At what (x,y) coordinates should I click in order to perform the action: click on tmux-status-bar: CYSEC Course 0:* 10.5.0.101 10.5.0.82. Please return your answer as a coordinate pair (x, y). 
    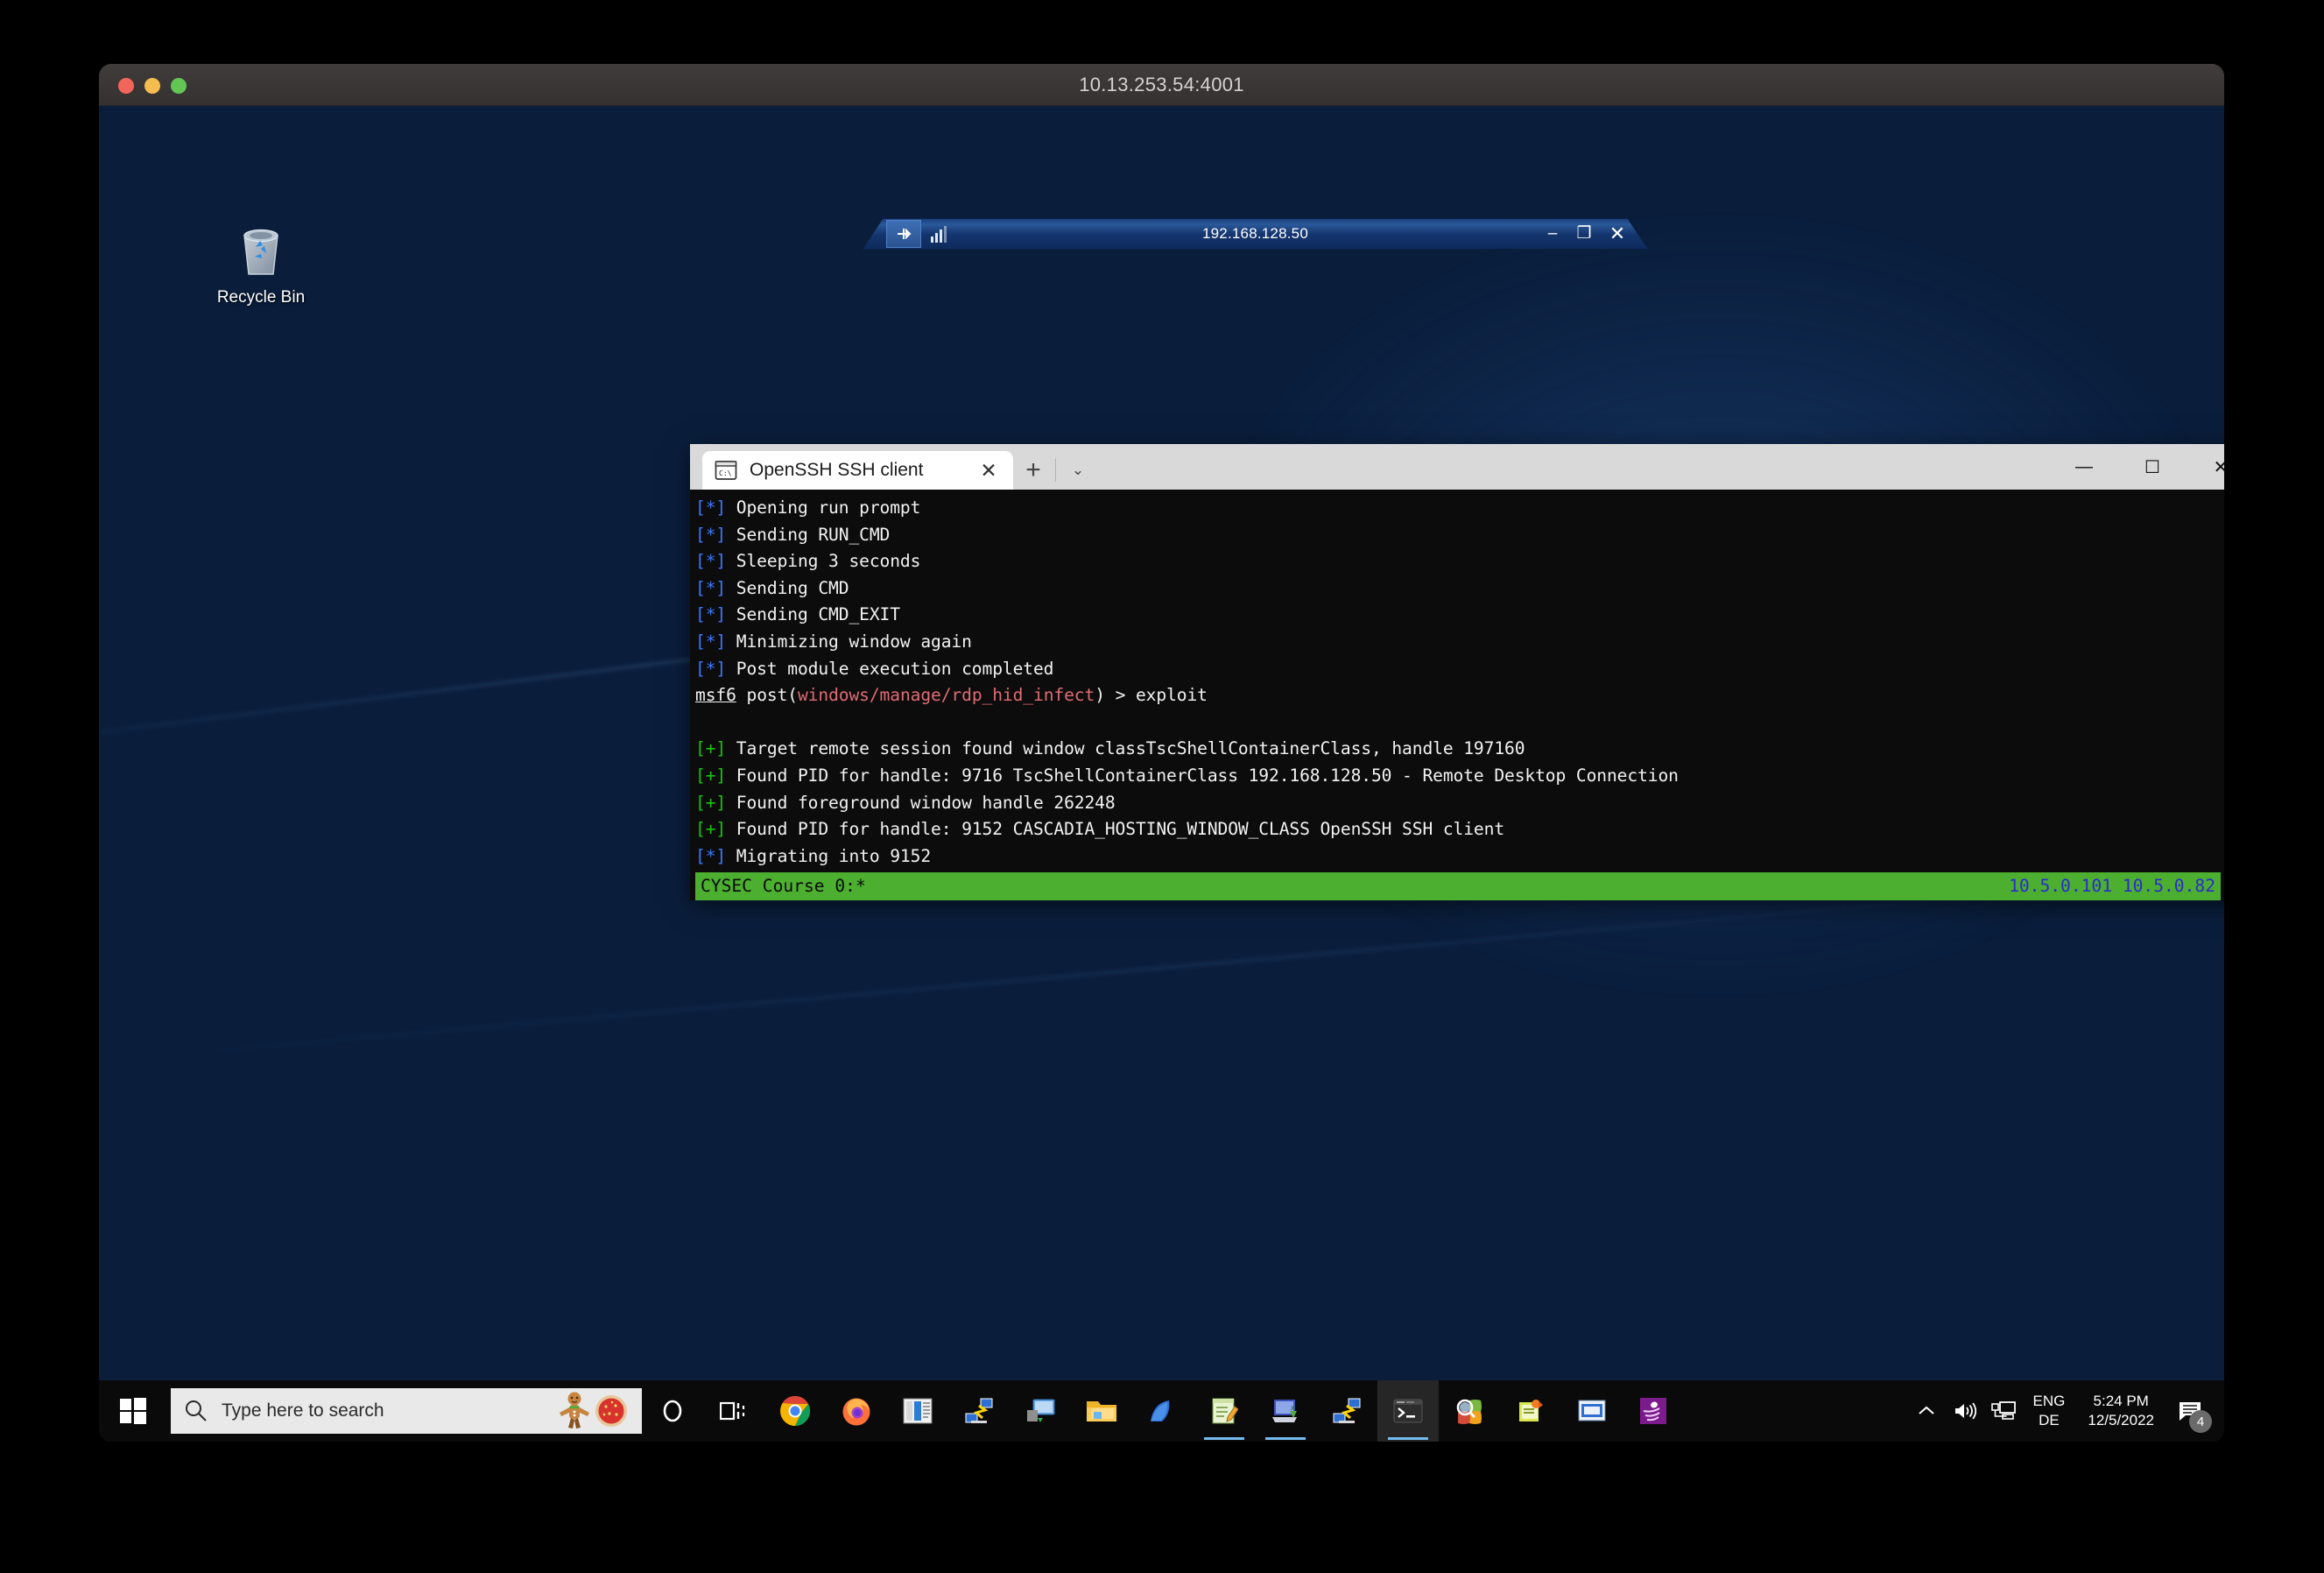
    Looking at the image, I should click on (1458, 886).